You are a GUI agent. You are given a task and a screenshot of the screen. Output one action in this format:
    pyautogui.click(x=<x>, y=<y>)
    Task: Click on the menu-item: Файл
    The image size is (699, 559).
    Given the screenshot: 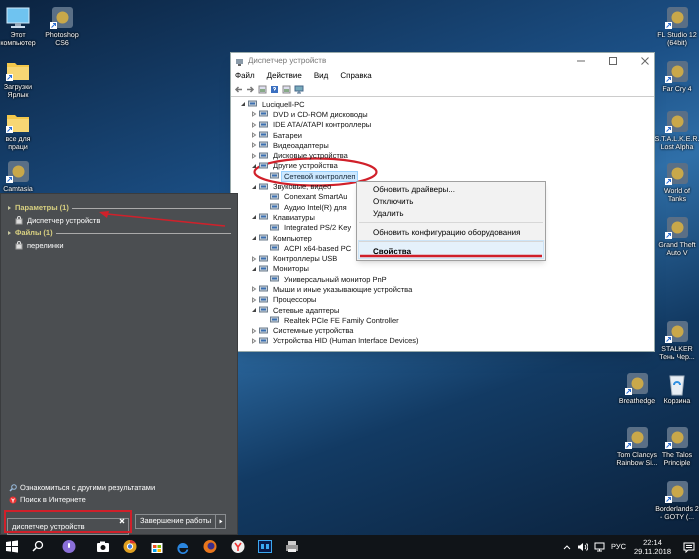 What is the action you would take?
    pyautogui.click(x=245, y=76)
    